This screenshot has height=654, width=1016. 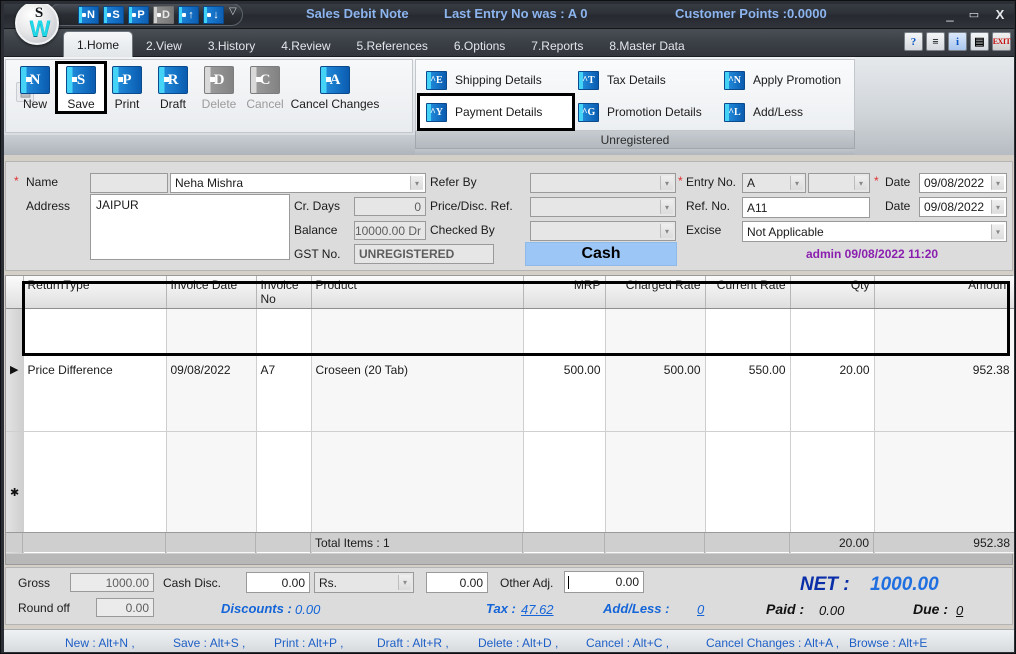 I want to click on cash-mode-button: Cash, so click(x=601, y=254).